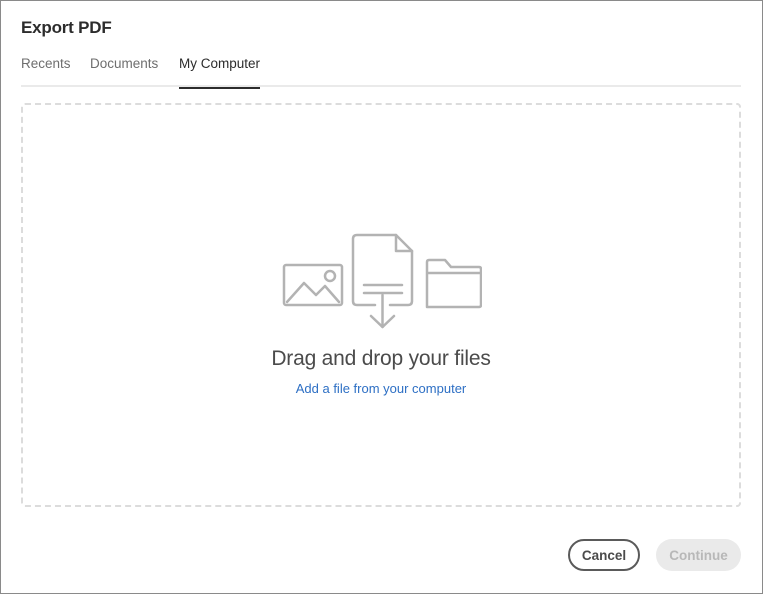  What do you see at coordinates (124, 71) in the screenshot?
I see `tab-documents: Documents` at bounding box center [124, 71].